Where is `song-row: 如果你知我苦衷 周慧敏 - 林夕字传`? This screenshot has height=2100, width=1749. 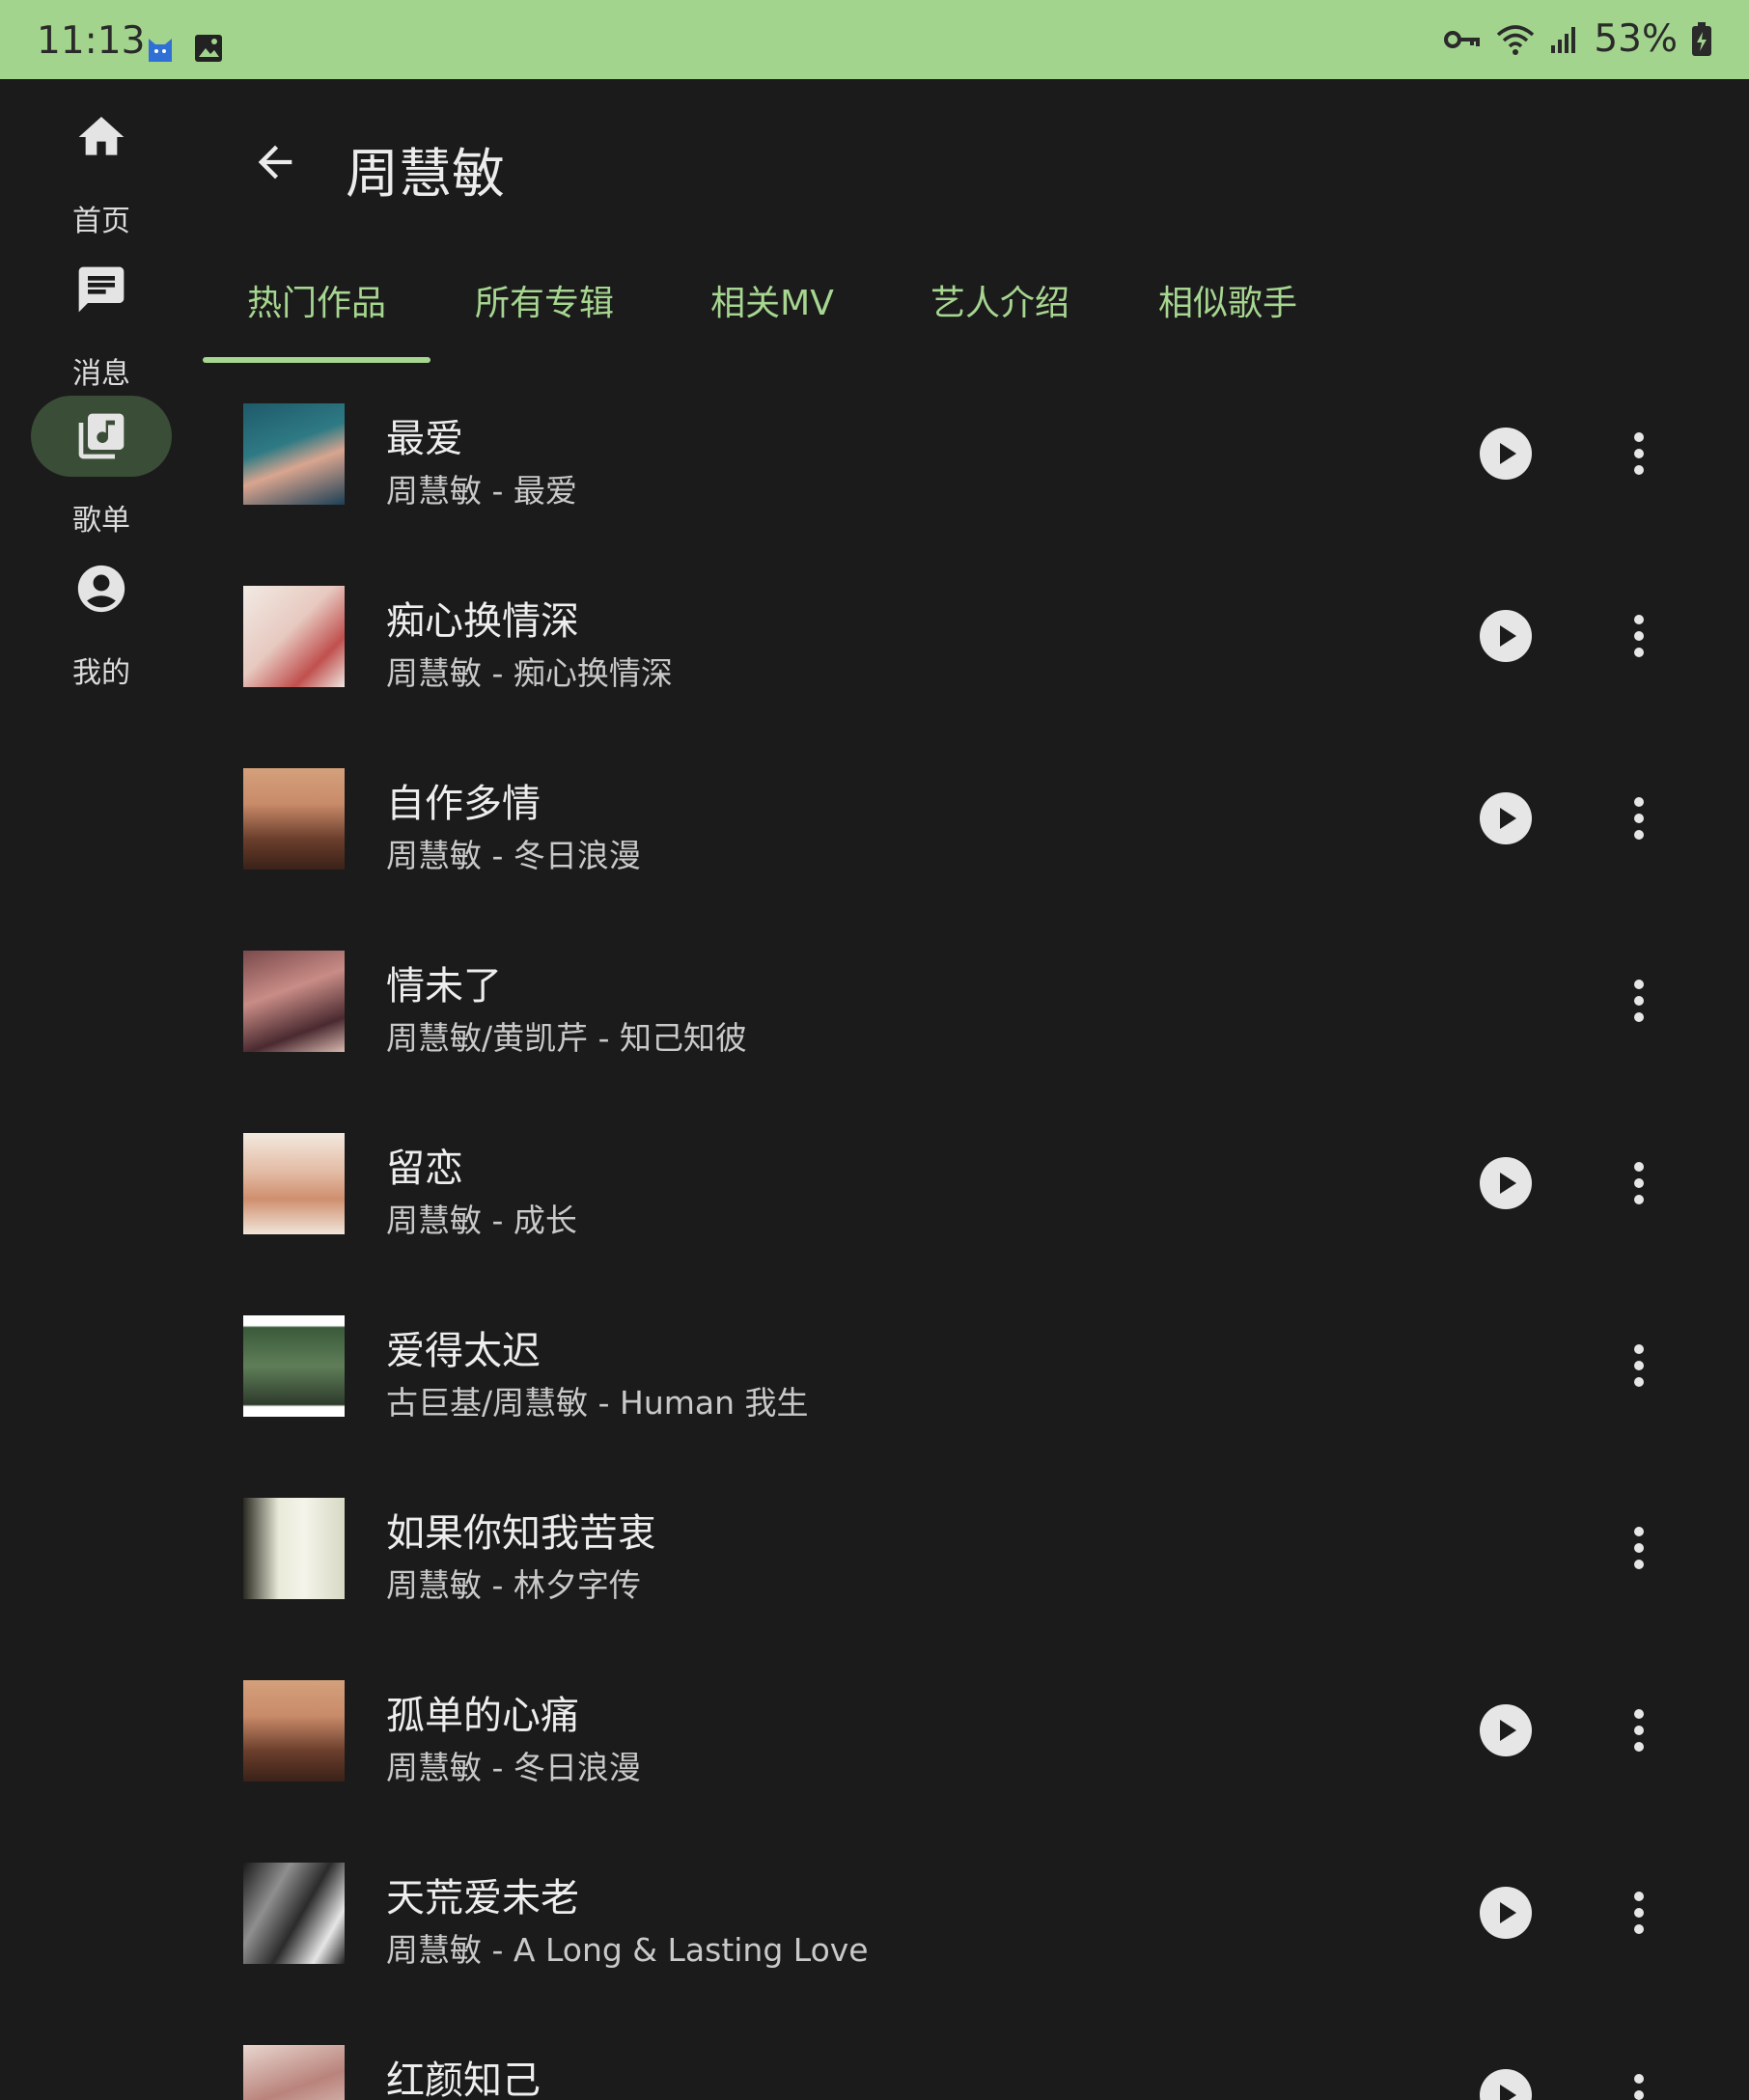
song-row: 如果你知我苦衷 周慧敏 - 林夕字传 is located at coordinates (976, 1571).